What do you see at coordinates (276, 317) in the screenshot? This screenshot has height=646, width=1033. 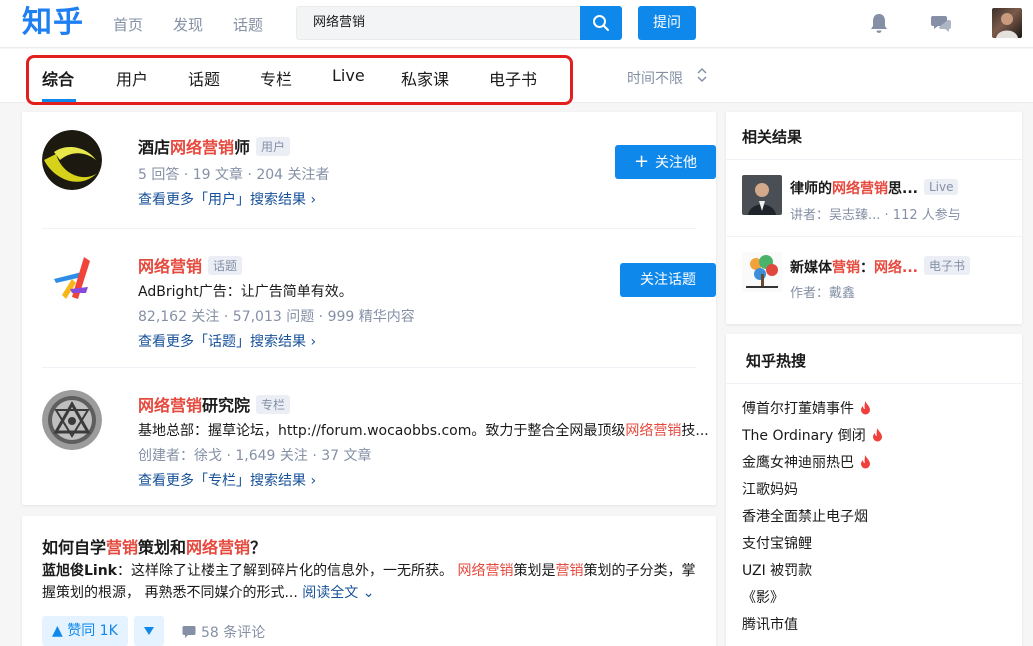 I see `result-meta: 82,162 关注 · 57,013 问题 · 999 精华内容` at bounding box center [276, 317].